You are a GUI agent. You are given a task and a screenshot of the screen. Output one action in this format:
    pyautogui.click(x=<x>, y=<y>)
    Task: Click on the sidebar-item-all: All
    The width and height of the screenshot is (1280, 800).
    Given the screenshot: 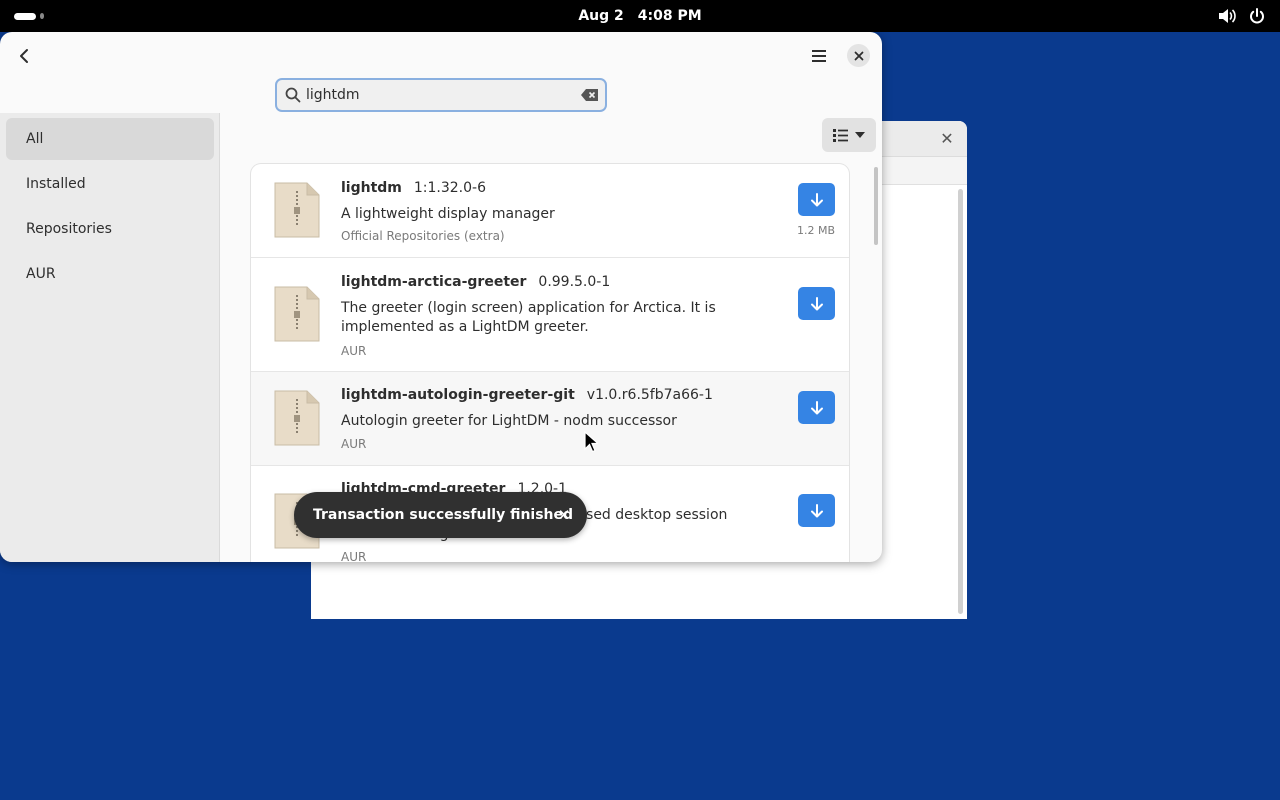 What is the action you would take?
    pyautogui.click(x=110, y=139)
    